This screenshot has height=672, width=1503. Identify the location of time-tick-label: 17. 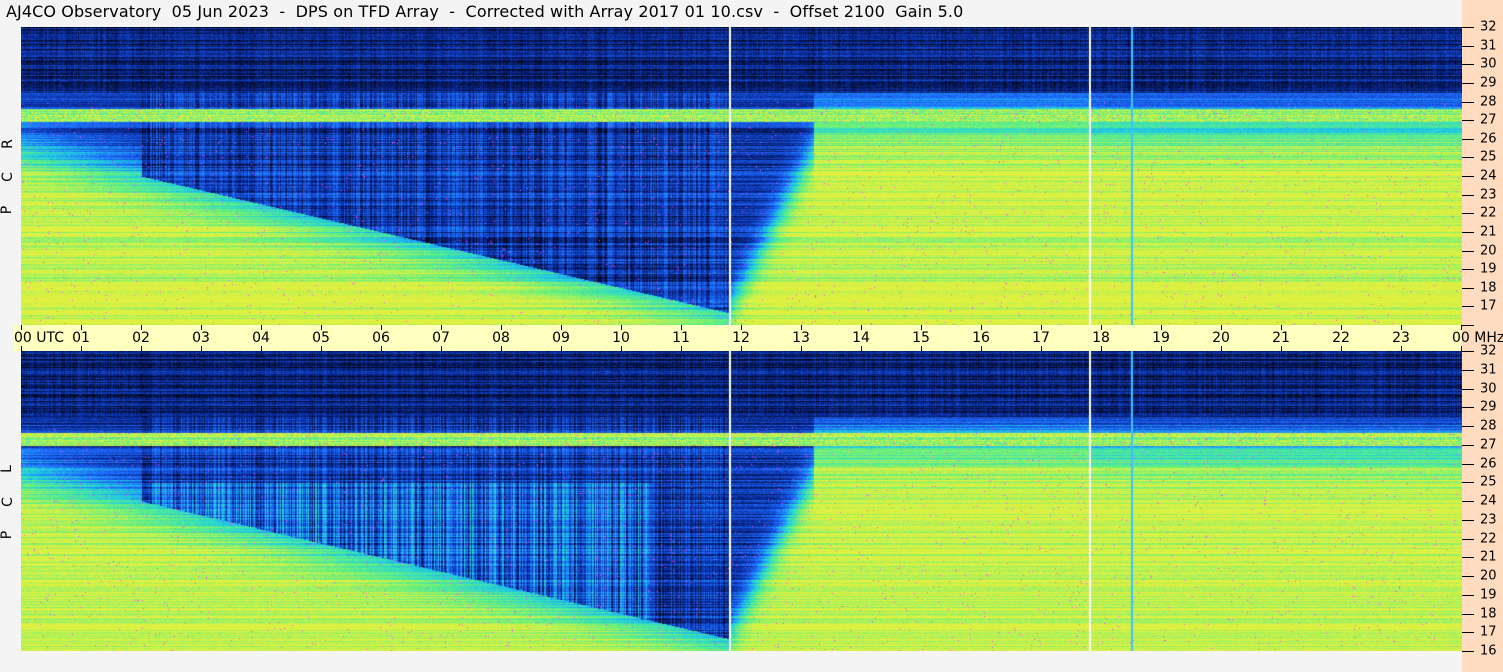
(1041, 338).